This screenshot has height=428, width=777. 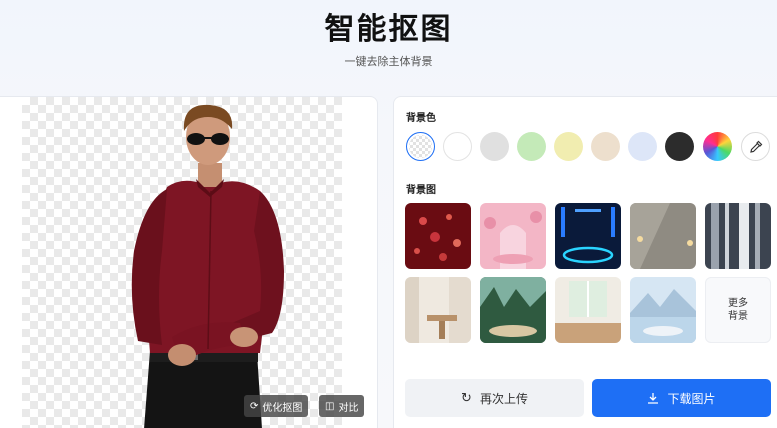 I want to click on color-swatch-transparent, so click(x=420, y=146).